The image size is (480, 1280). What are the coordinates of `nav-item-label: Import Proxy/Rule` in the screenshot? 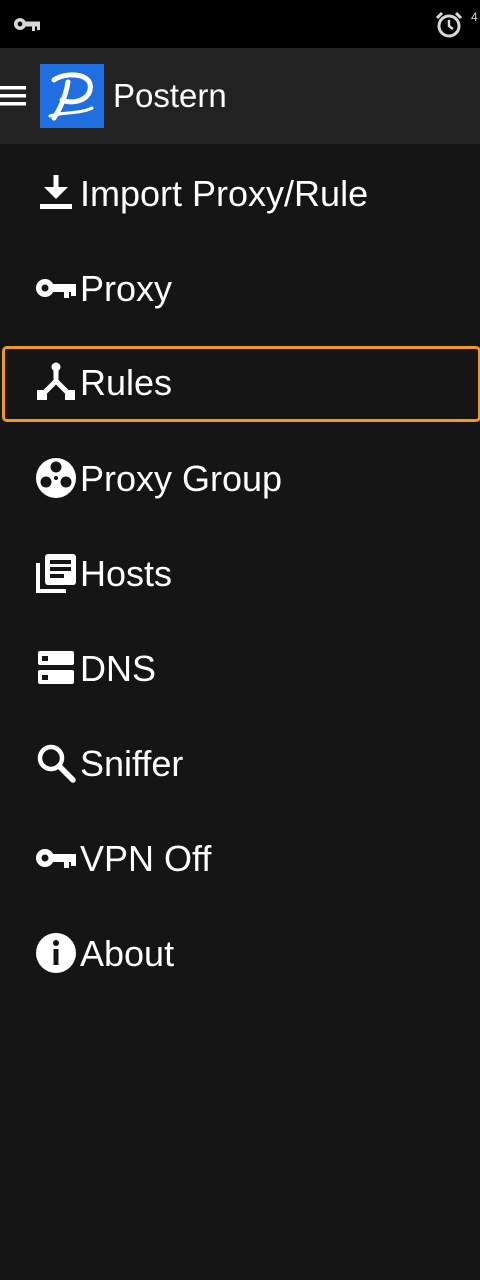 It's located at (224, 193).